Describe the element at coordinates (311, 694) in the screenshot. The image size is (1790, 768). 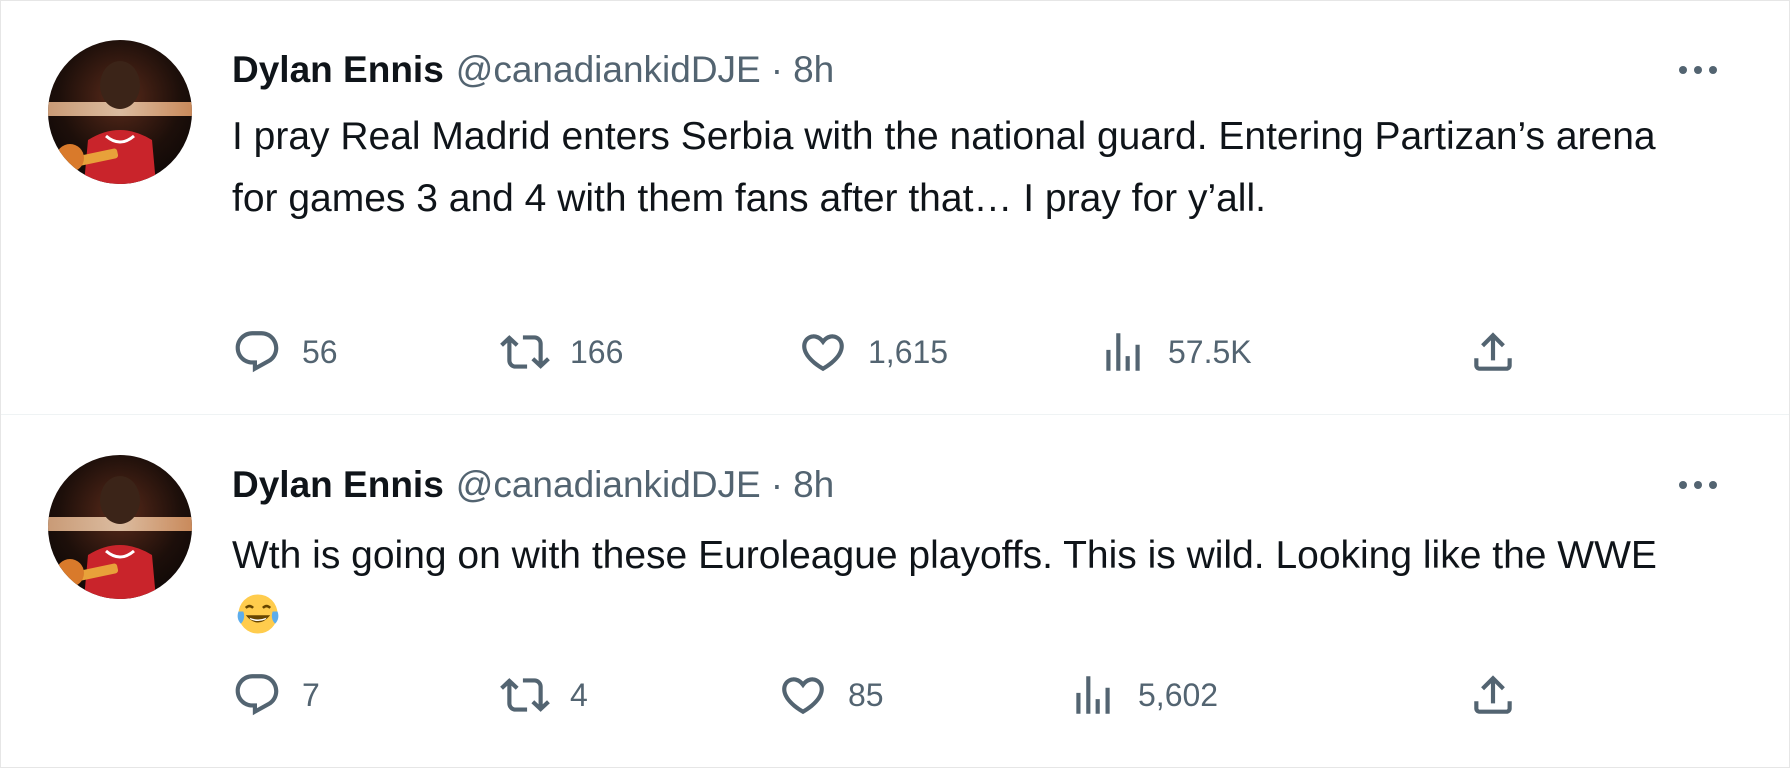
I see `reply-count: 7` at that location.